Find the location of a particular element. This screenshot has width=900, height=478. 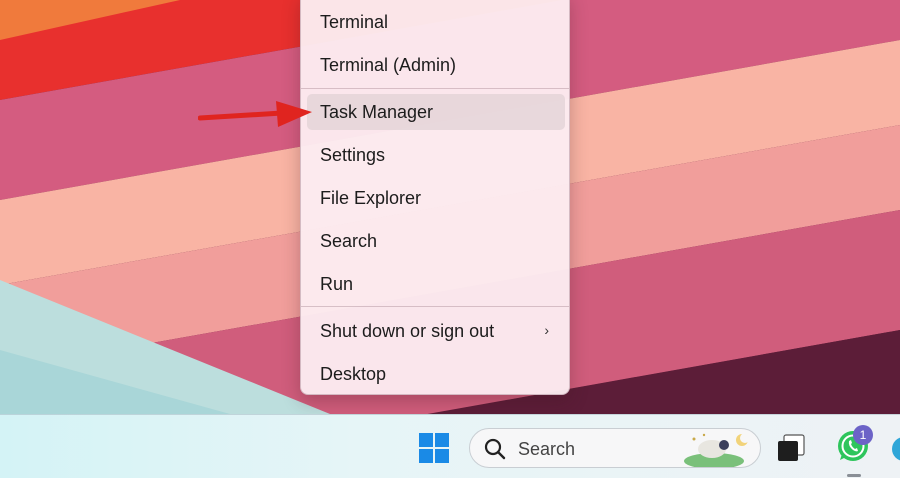

menu-item-label: Settings is located at coordinates (353, 154).